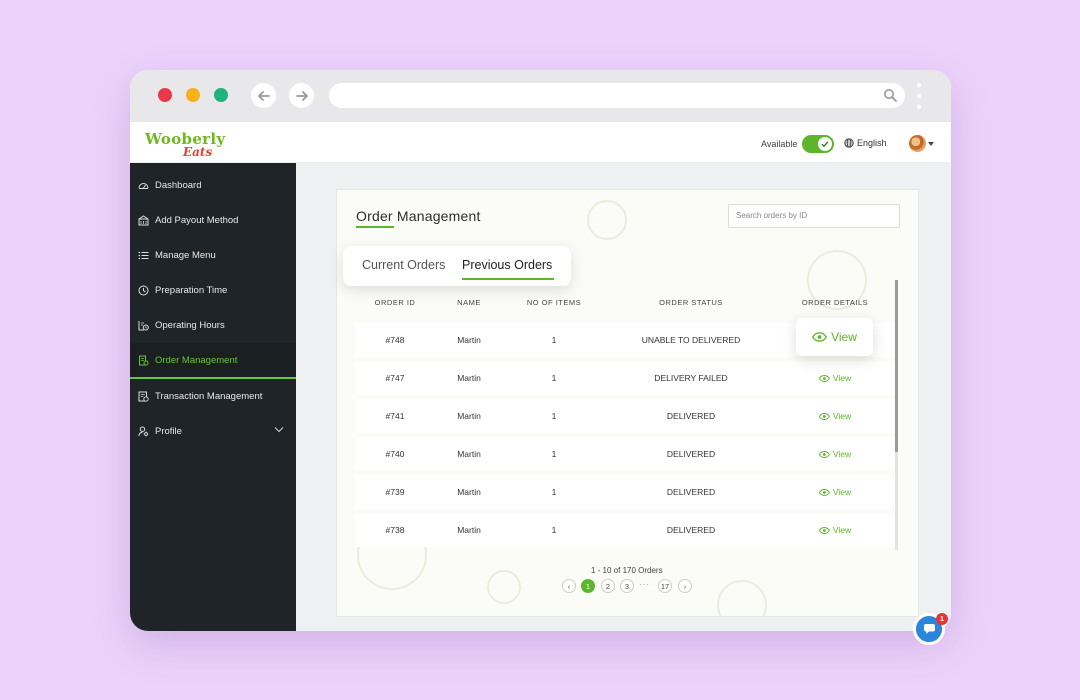 The image size is (1080, 700). Describe the element at coordinates (691, 378) in the screenshot. I see `status-cell: DELIVERY FAILED` at that location.